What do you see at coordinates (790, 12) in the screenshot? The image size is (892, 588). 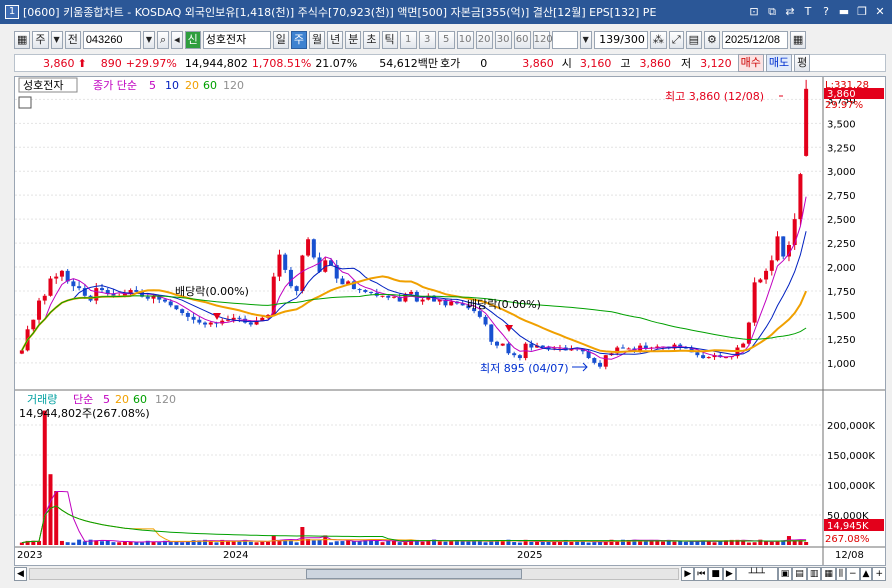 I see `link-icon: ⇄` at bounding box center [790, 12].